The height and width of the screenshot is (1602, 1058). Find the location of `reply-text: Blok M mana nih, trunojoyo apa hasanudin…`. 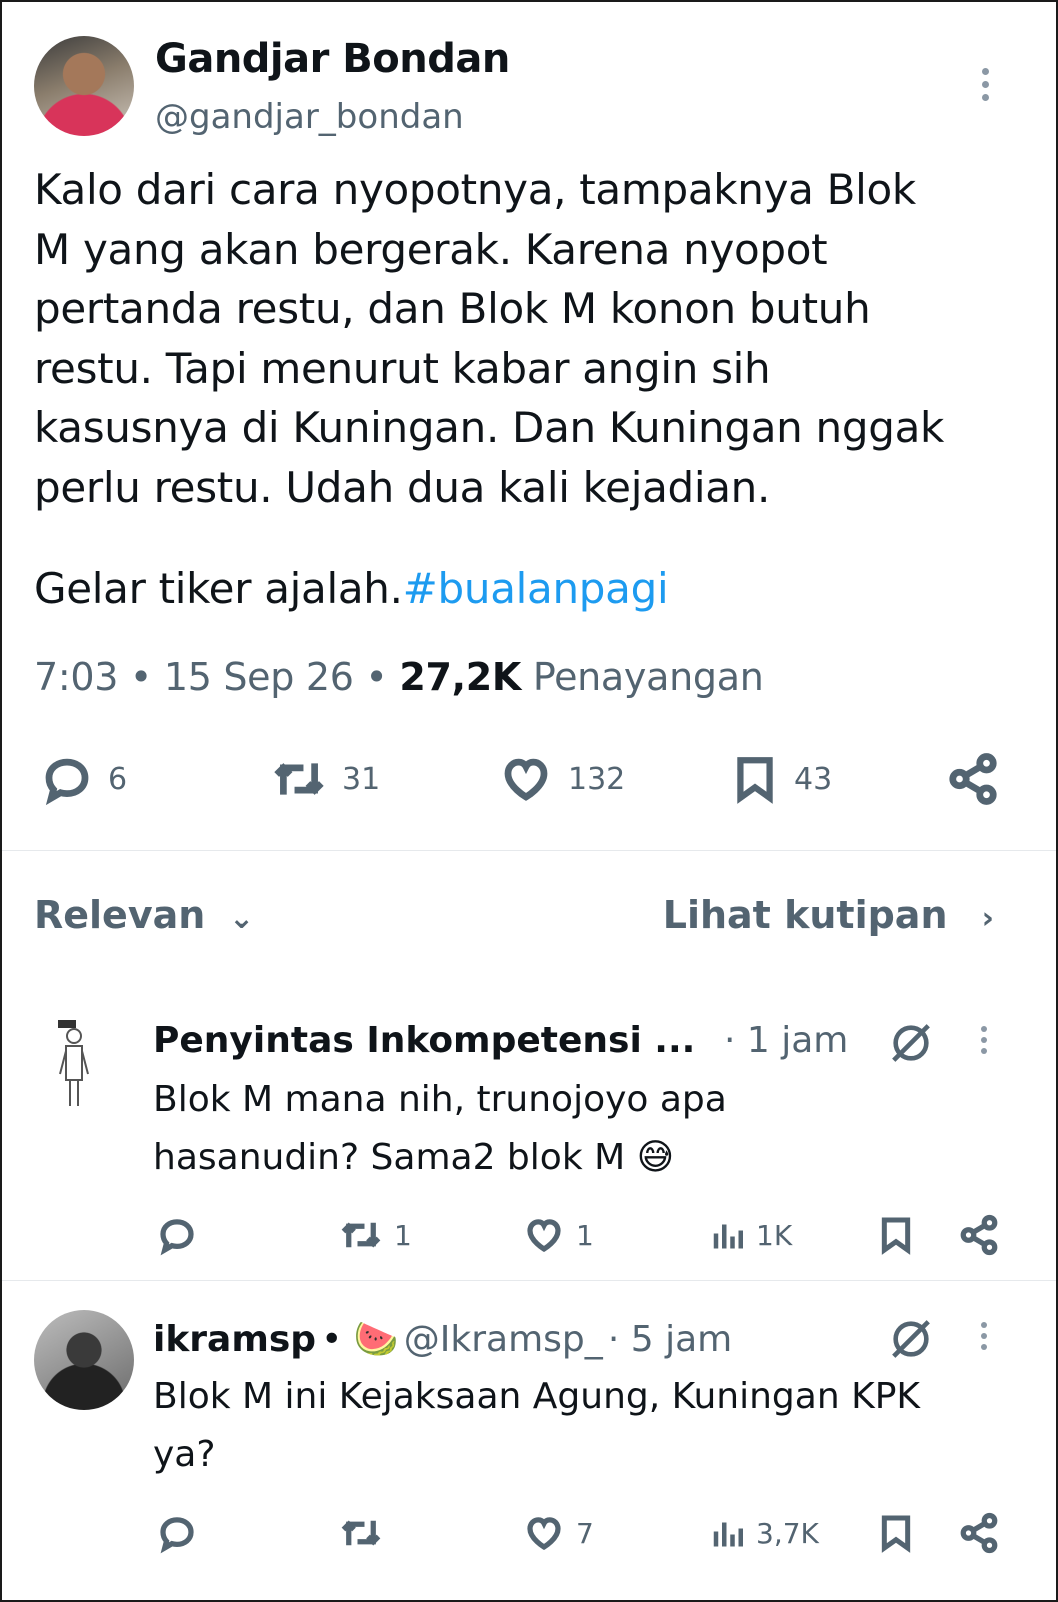

reply-text: Blok M mana nih, trunojoyo apa hasanudin… is located at coordinates (440, 1128).